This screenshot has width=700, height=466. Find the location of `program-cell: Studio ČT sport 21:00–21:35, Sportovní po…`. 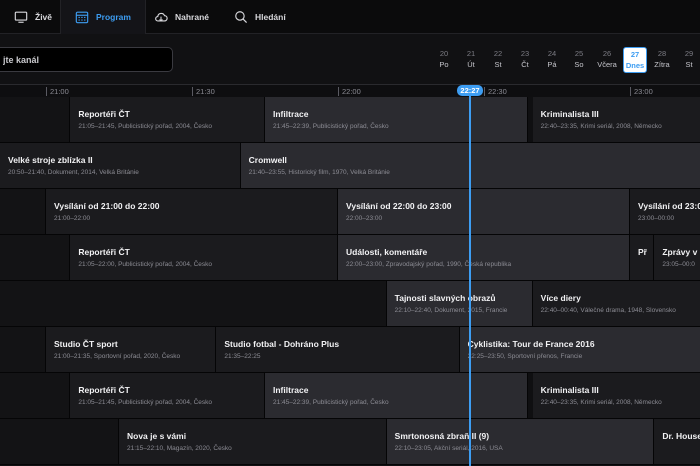

program-cell: Studio ČT sport 21:00–21:35, Sportovní po… is located at coordinates (131, 349).